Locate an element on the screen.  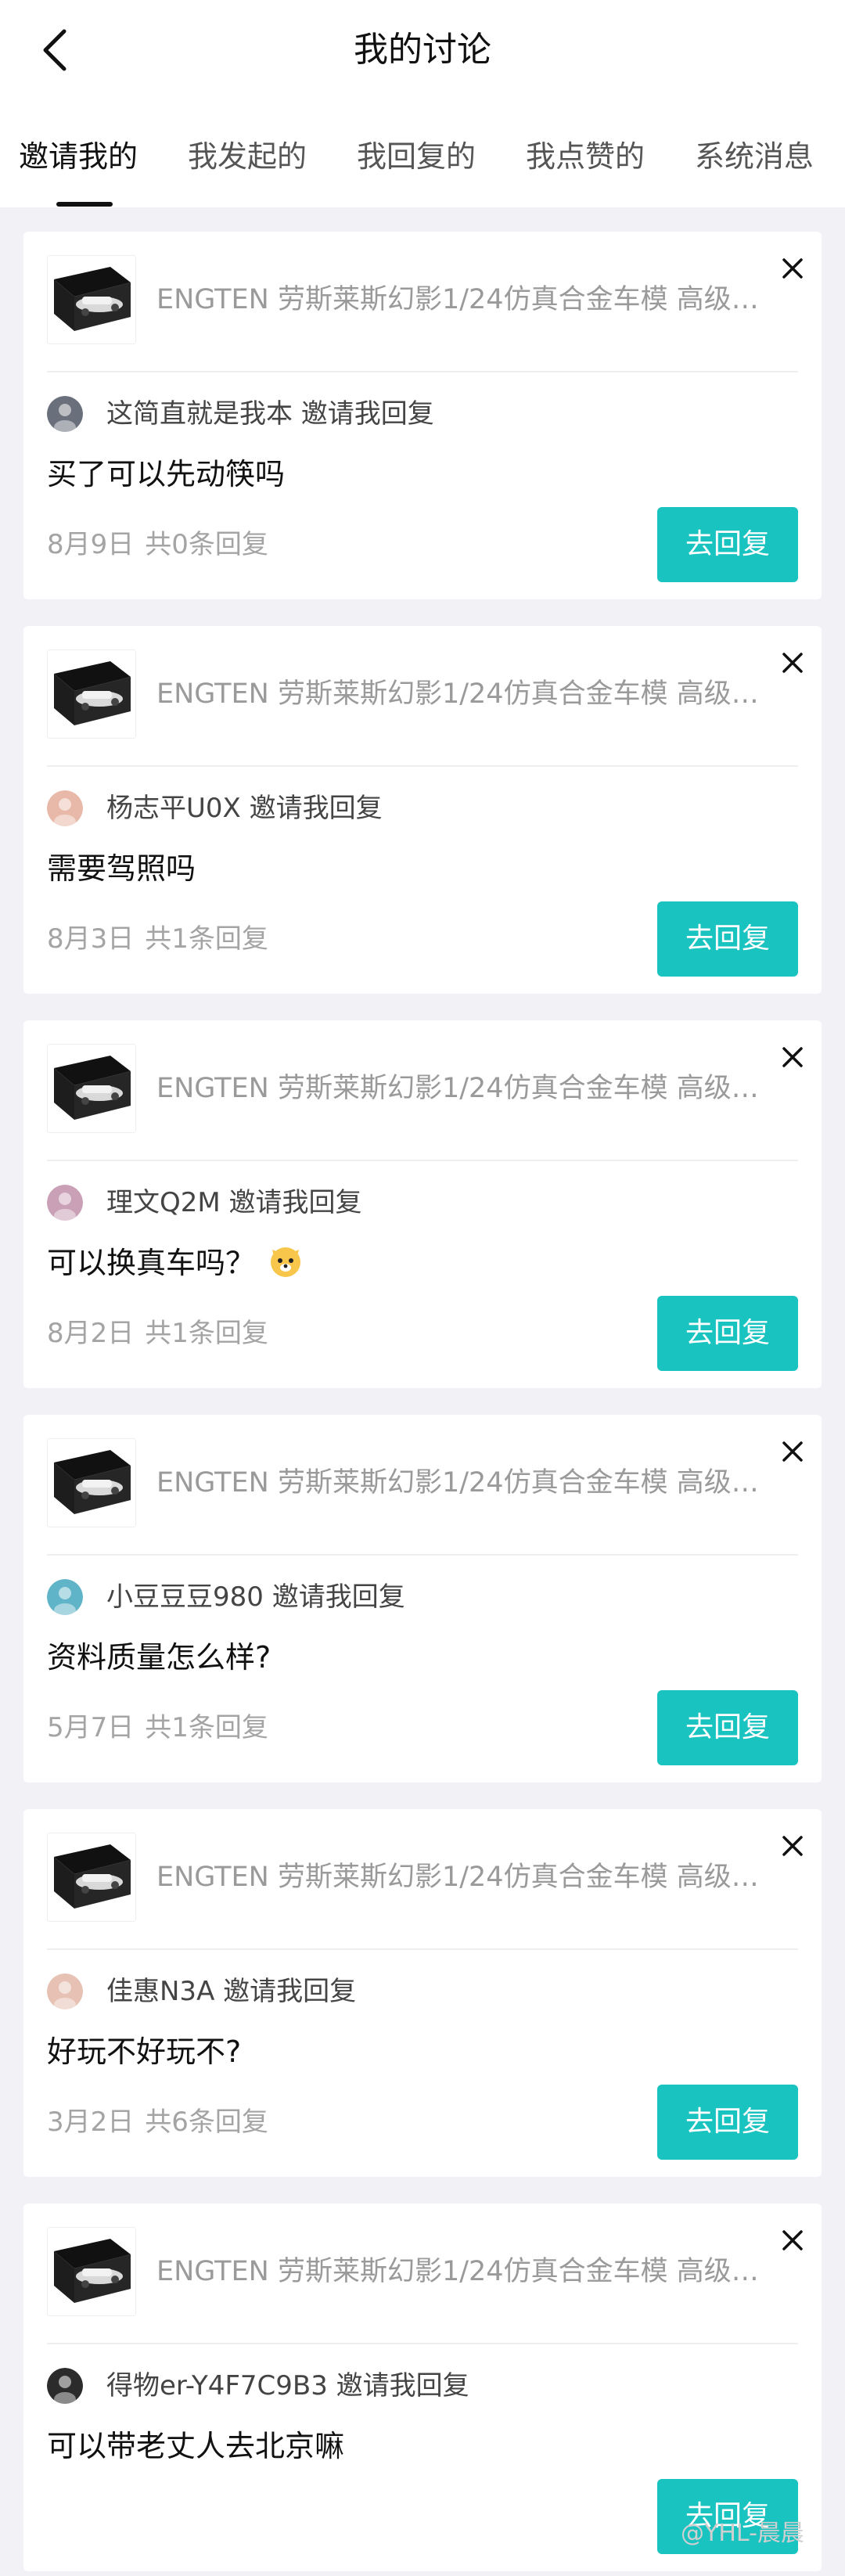
date-text: 8月9日 is located at coordinates (91, 544).